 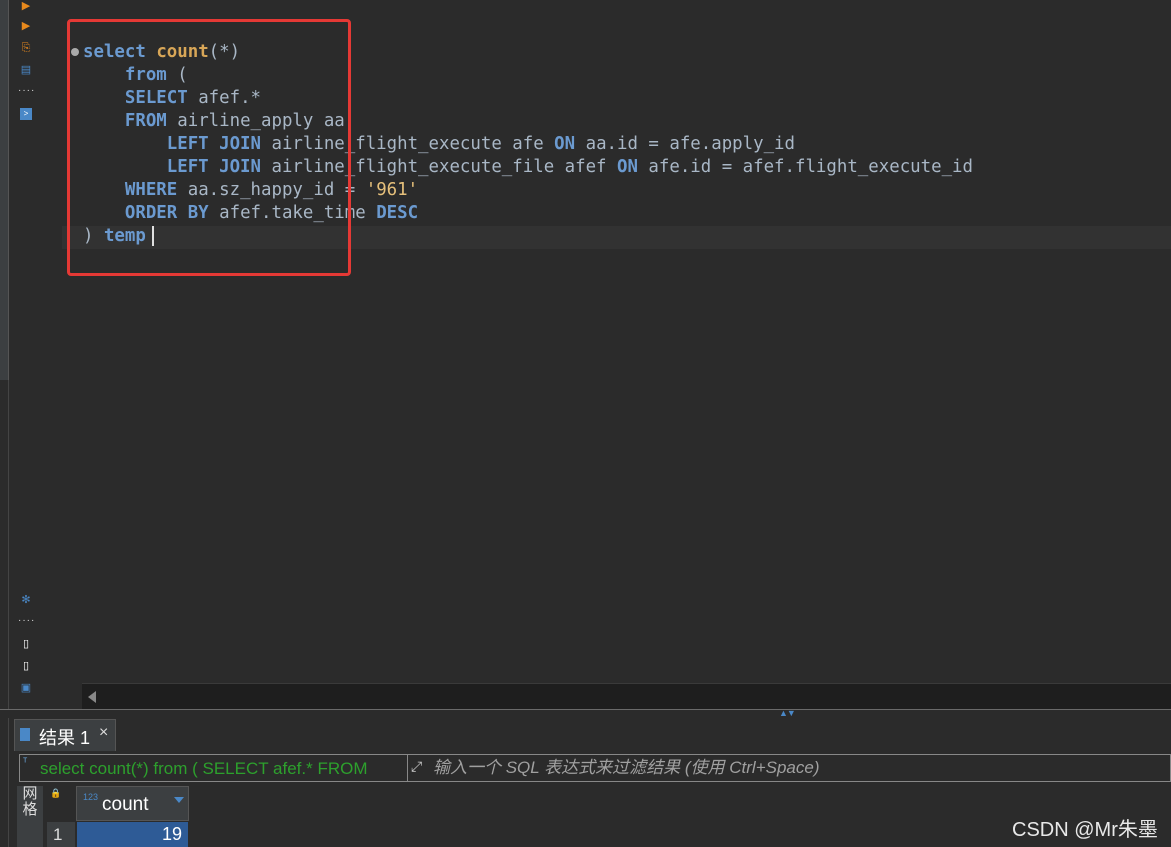 I want to click on sql-tag-icon: ᵀ, so click(x=25, y=762).